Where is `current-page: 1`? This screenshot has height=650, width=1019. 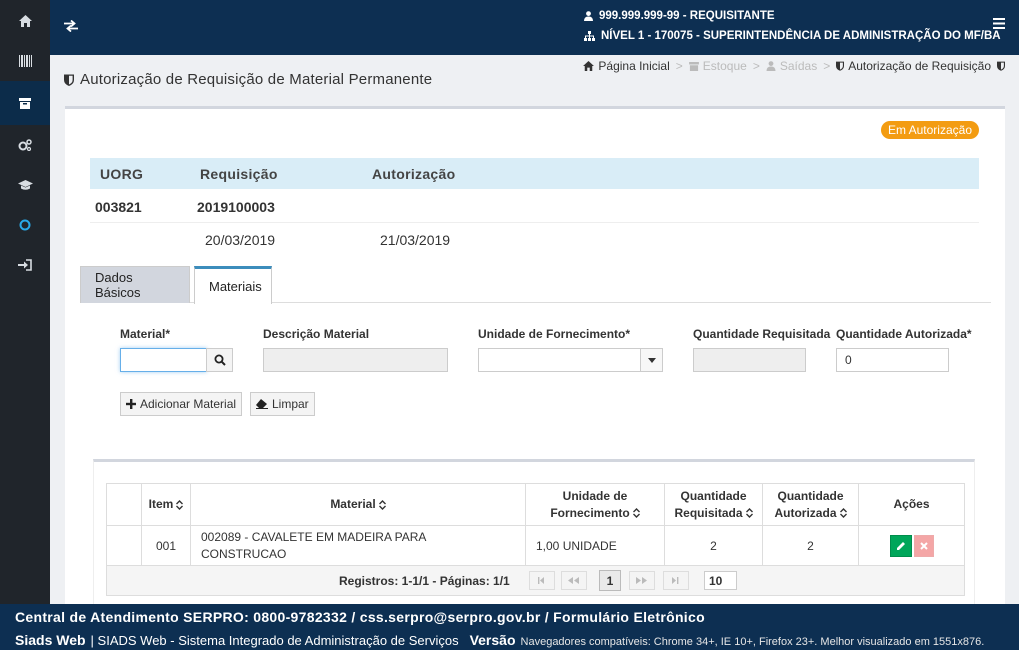 current-page: 1 is located at coordinates (610, 580).